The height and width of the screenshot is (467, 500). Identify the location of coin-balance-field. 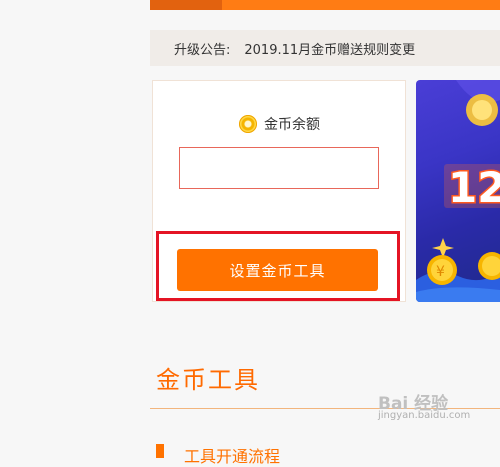
(279, 168).